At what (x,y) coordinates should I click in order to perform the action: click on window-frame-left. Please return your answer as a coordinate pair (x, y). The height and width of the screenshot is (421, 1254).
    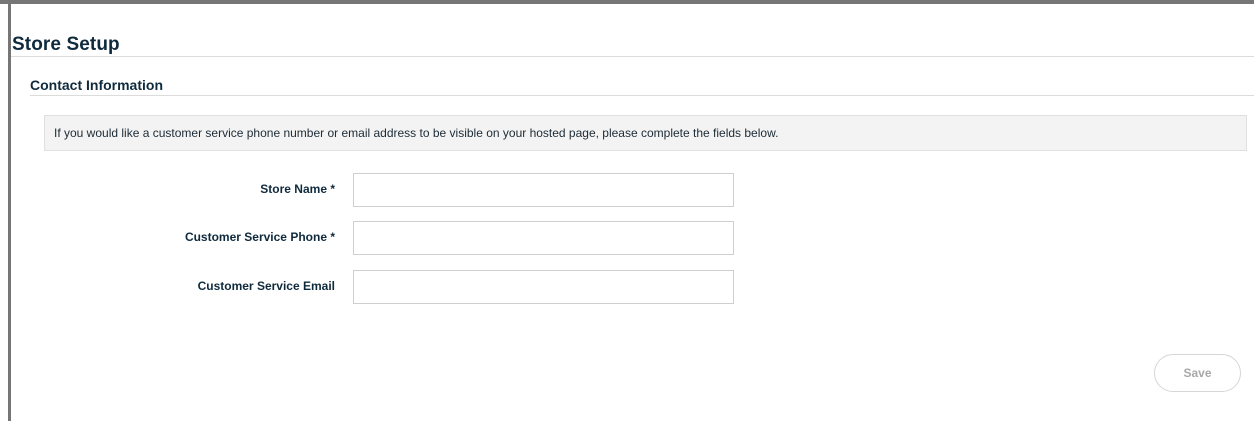
    Looking at the image, I should click on (9, 210).